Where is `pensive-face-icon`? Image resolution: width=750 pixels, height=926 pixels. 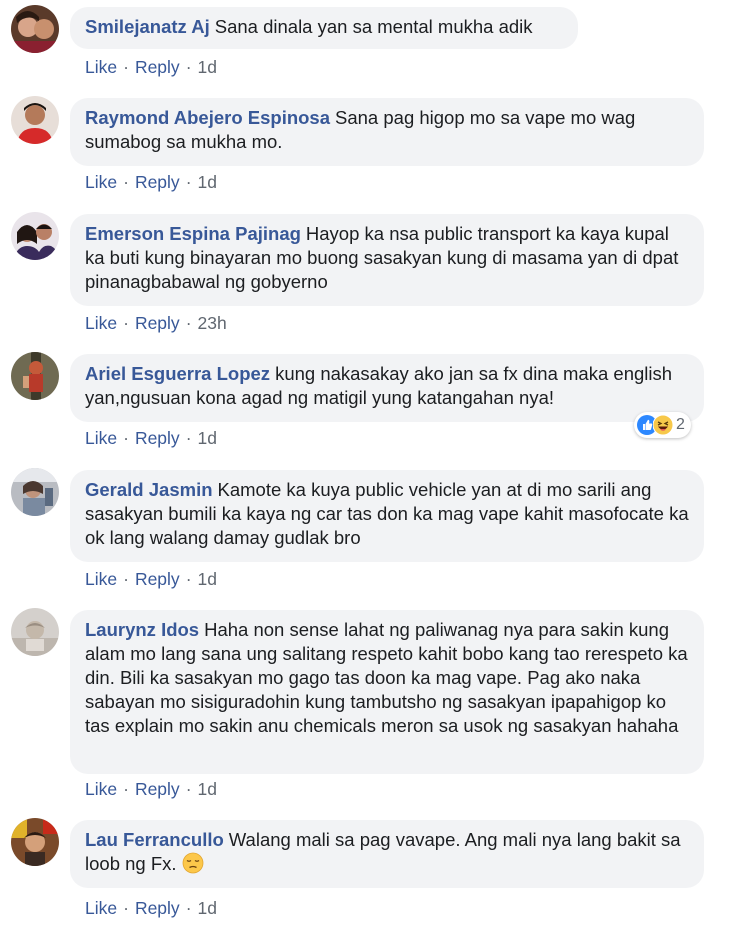
pensive-face-icon is located at coordinates (193, 866).